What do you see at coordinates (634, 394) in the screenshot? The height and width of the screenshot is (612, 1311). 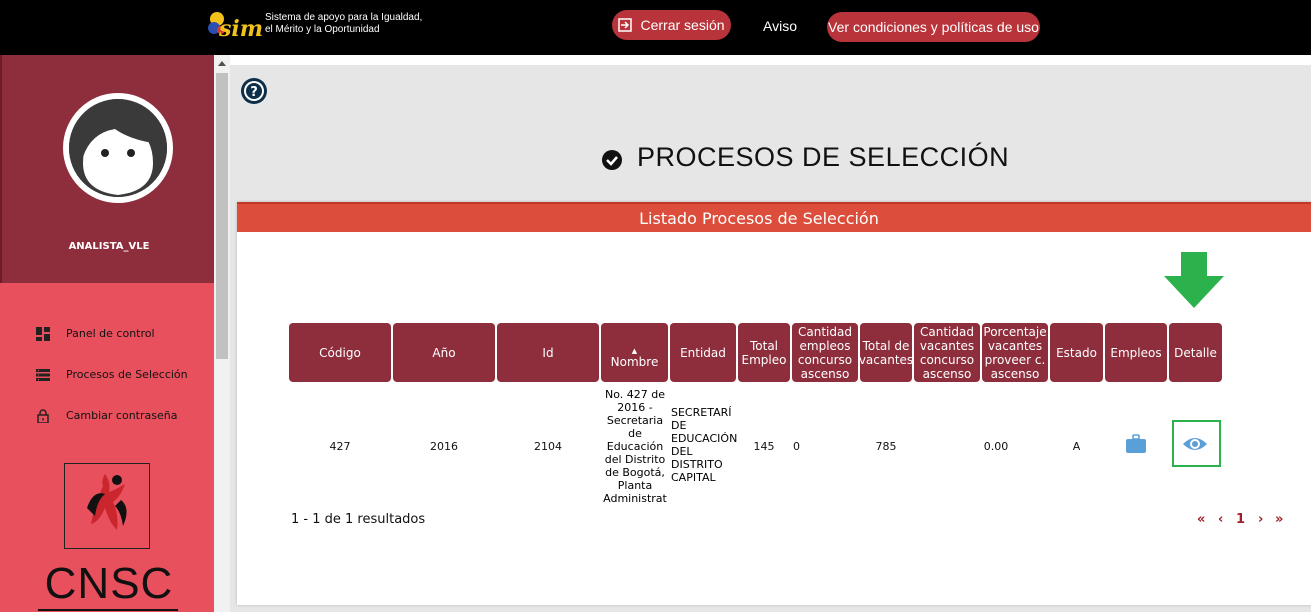 I see `cell-nombre-line: No. 427 de` at bounding box center [634, 394].